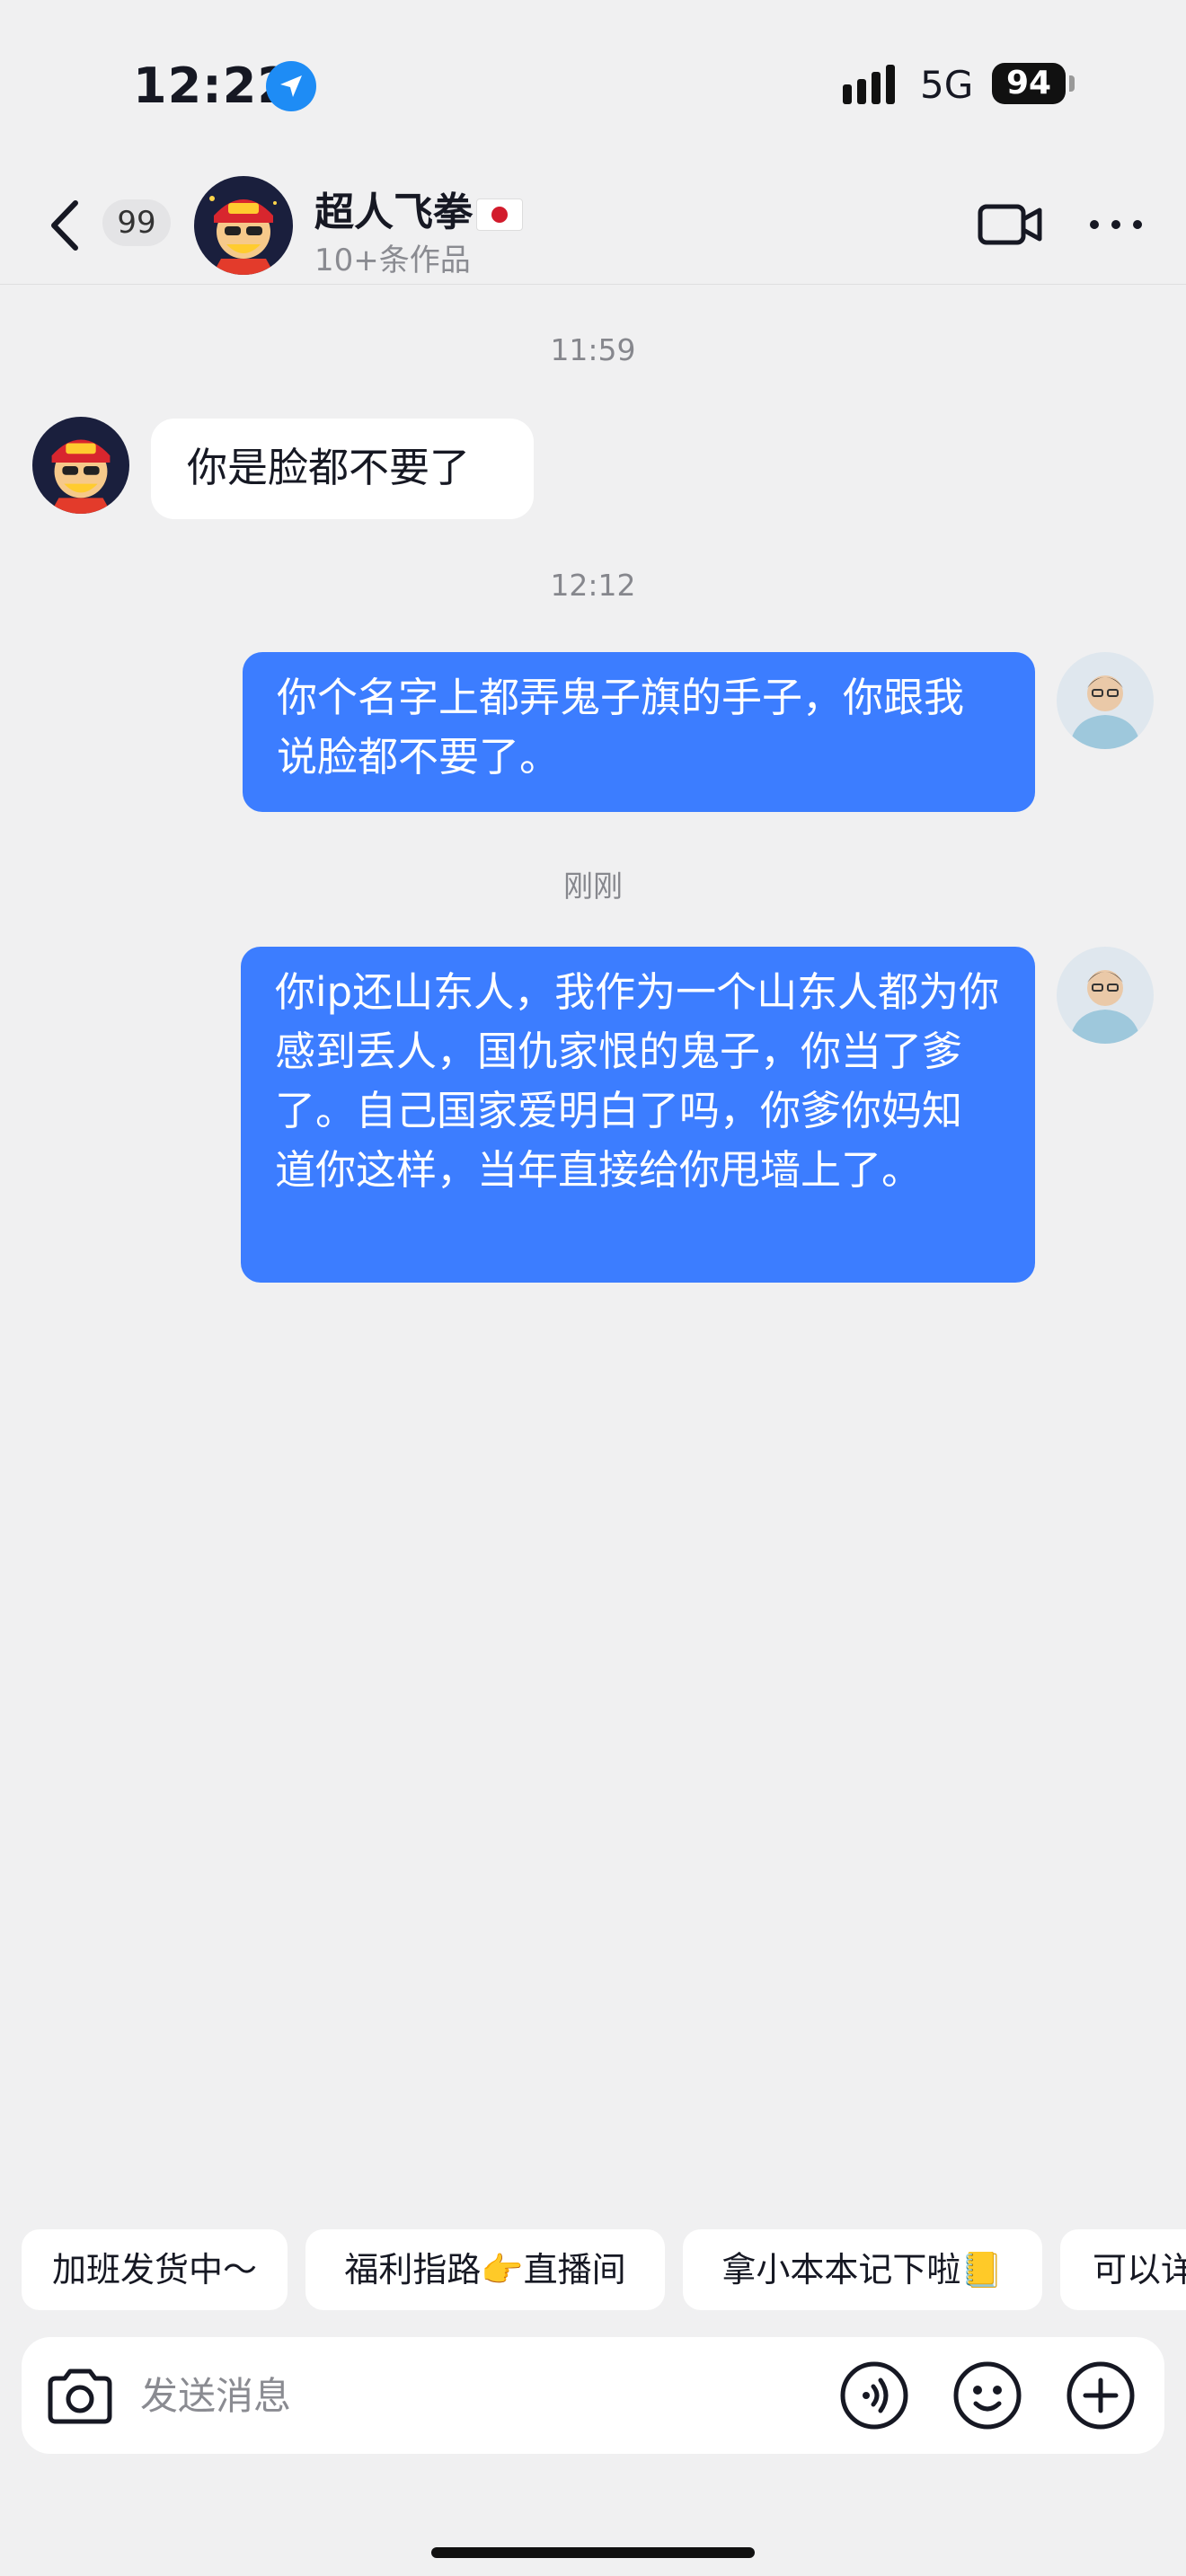  What do you see at coordinates (1010, 224) in the screenshot?
I see `video-camera-icon` at bounding box center [1010, 224].